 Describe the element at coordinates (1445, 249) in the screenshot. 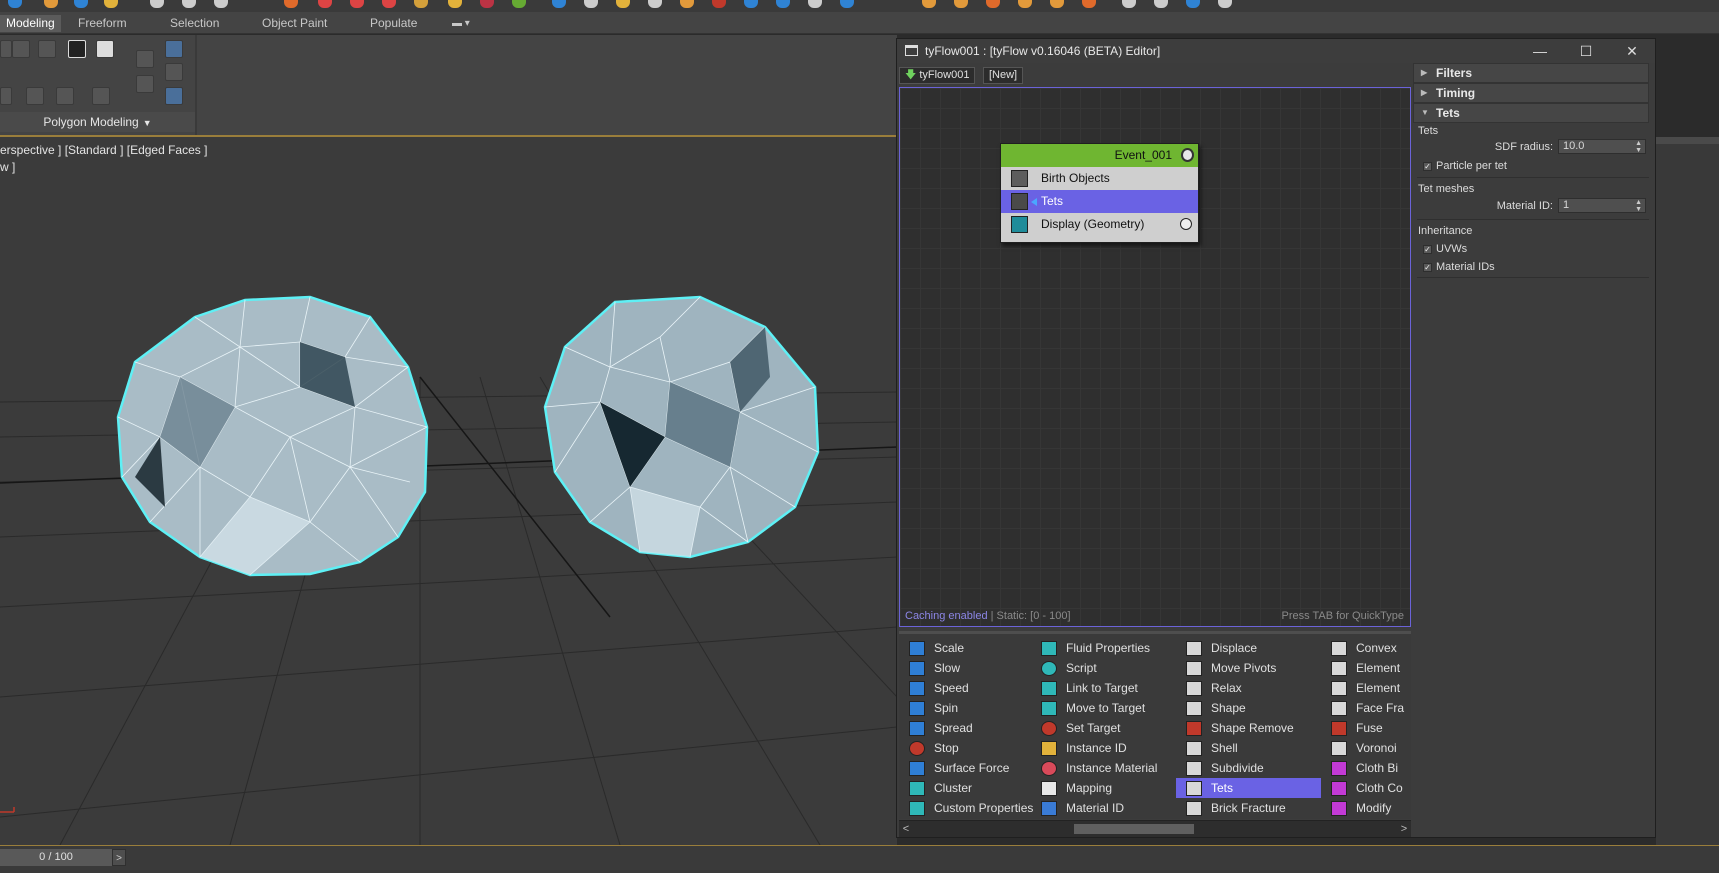

I see `uvws-checkbox: ✓ UVWs` at that location.